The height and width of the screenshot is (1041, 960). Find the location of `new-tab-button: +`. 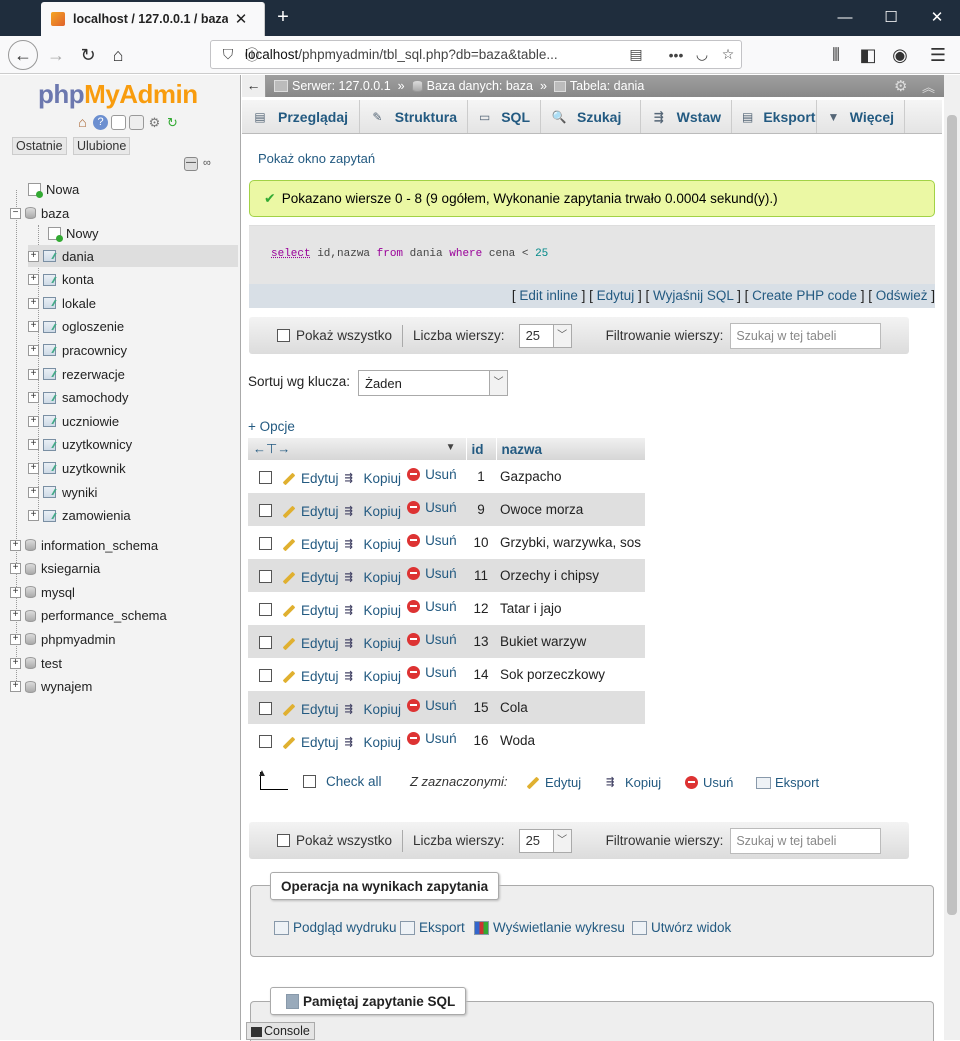

new-tab-button: + is located at coordinates (283, 17).